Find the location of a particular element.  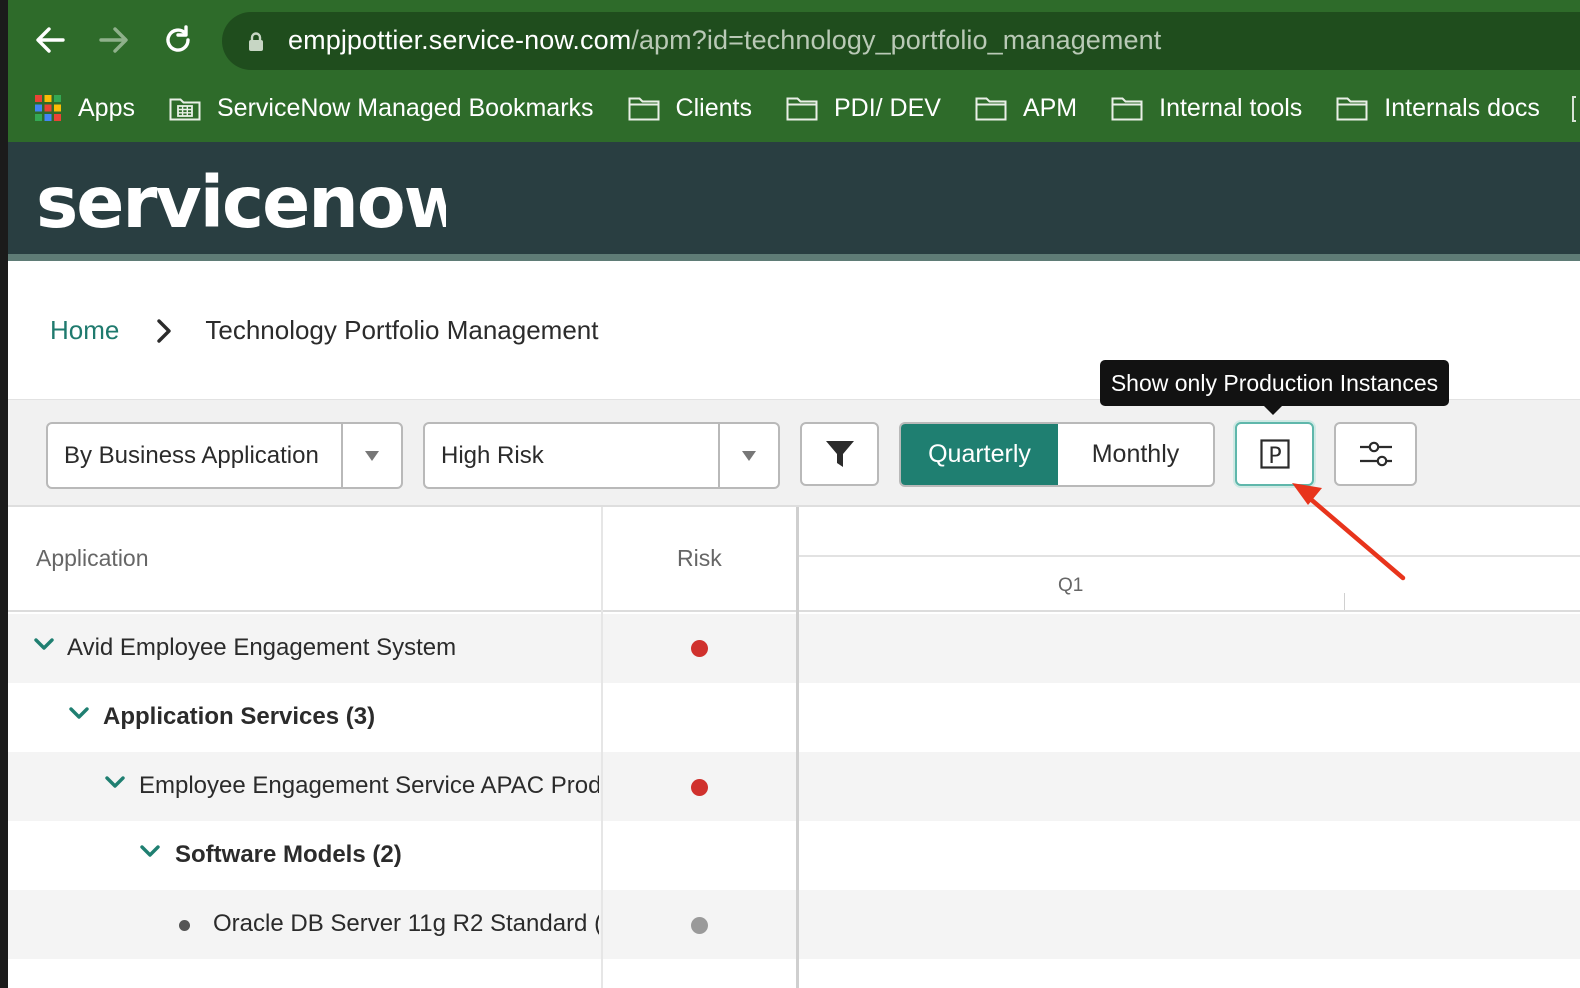

table-row: Oracle DB Server 11g R2 Standard ( is located at coordinates (794, 924).